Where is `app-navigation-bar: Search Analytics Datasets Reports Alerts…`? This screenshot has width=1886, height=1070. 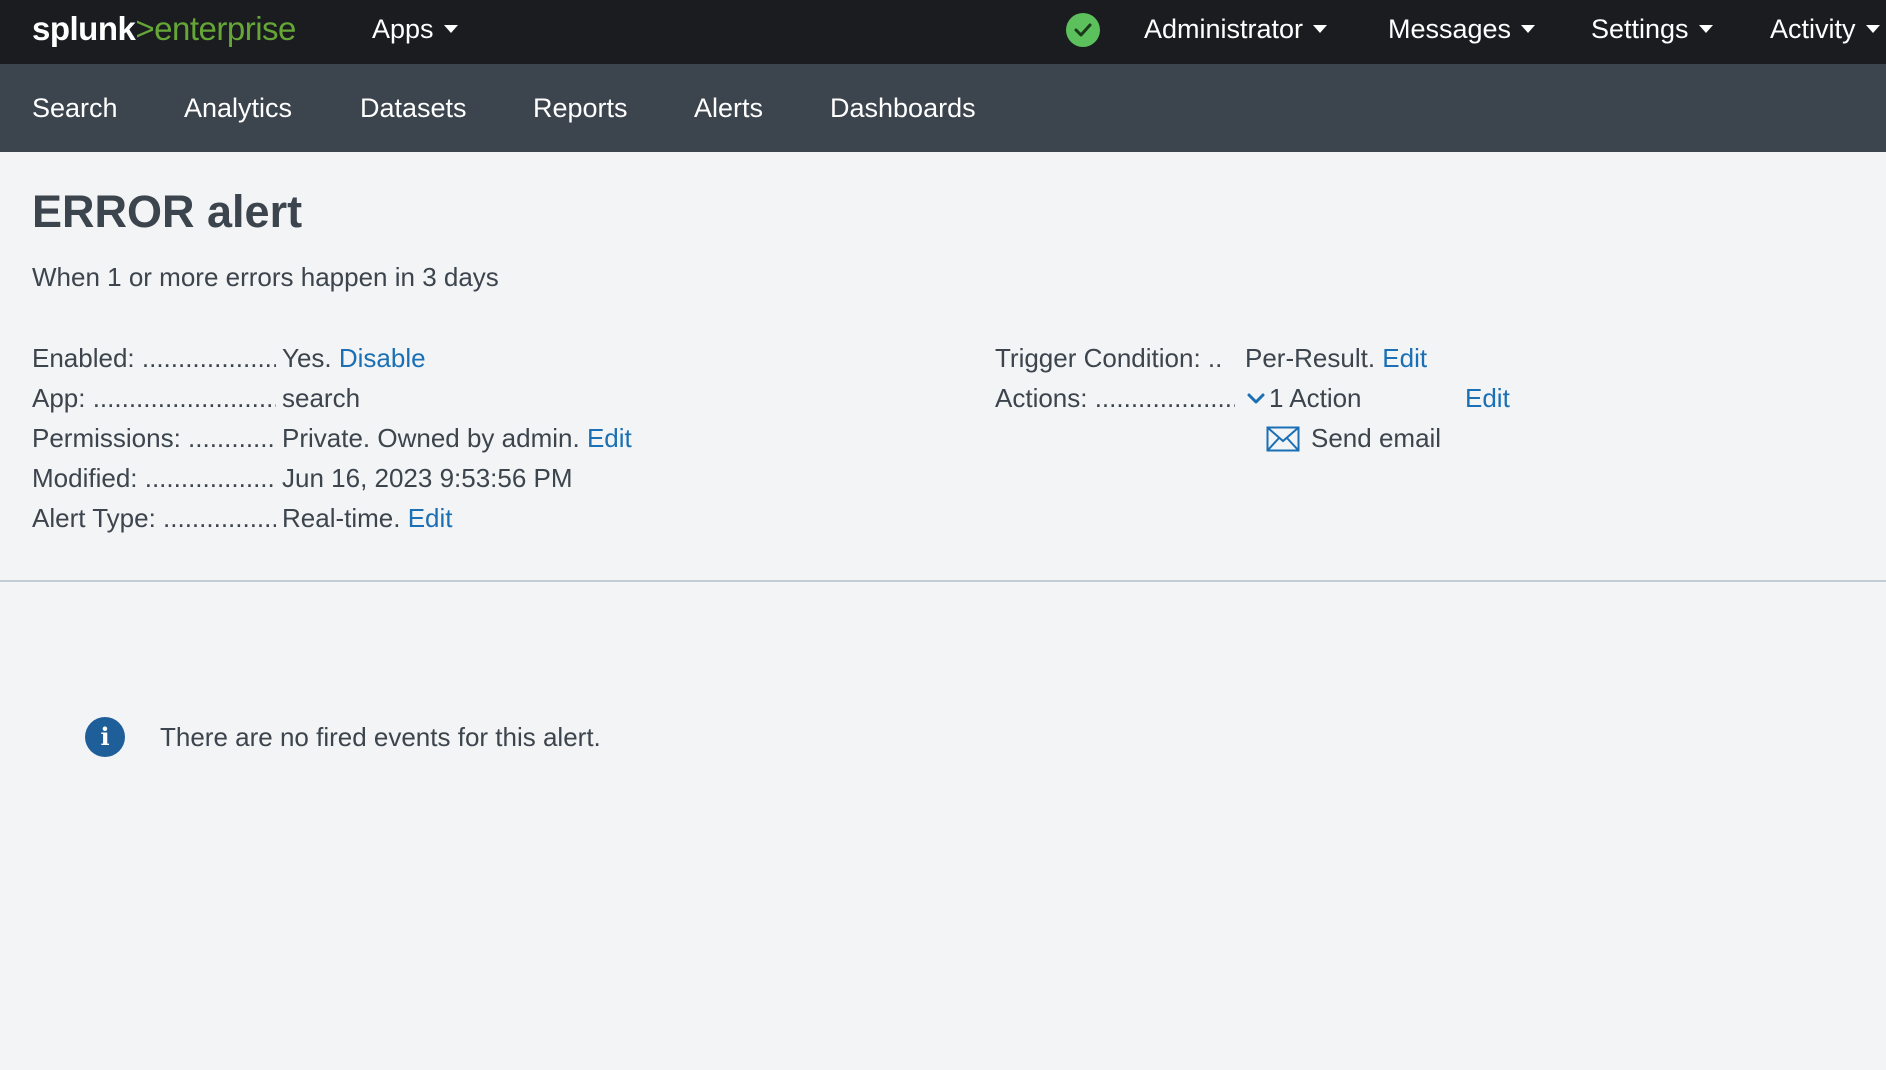 app-navigation-bar: Search Analytics Datasets Reports Alerts… is located at coordinates (943, 108).